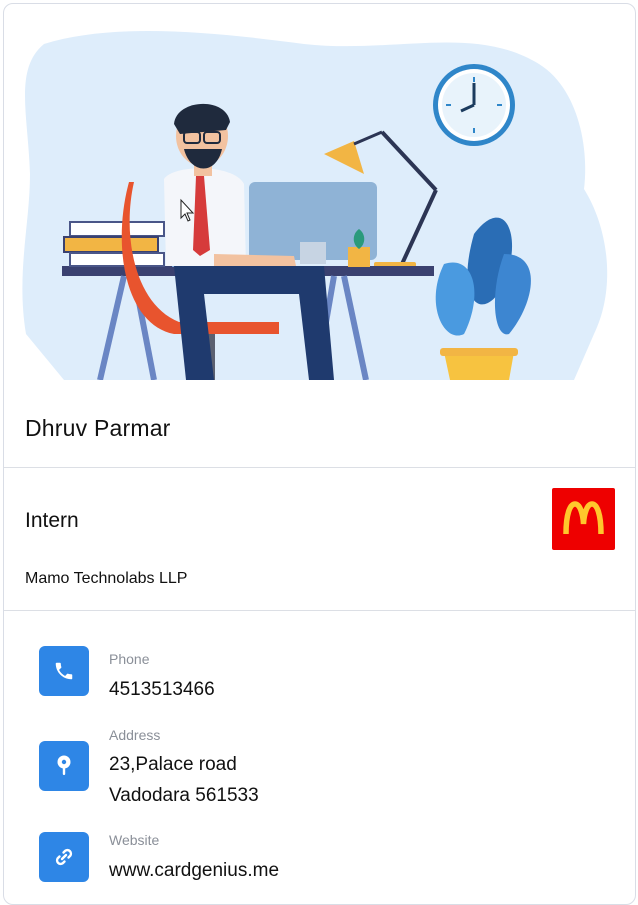  Describe the element at coordinates (135, 735) in the screenshot. I see `address-label: Address` at that location.